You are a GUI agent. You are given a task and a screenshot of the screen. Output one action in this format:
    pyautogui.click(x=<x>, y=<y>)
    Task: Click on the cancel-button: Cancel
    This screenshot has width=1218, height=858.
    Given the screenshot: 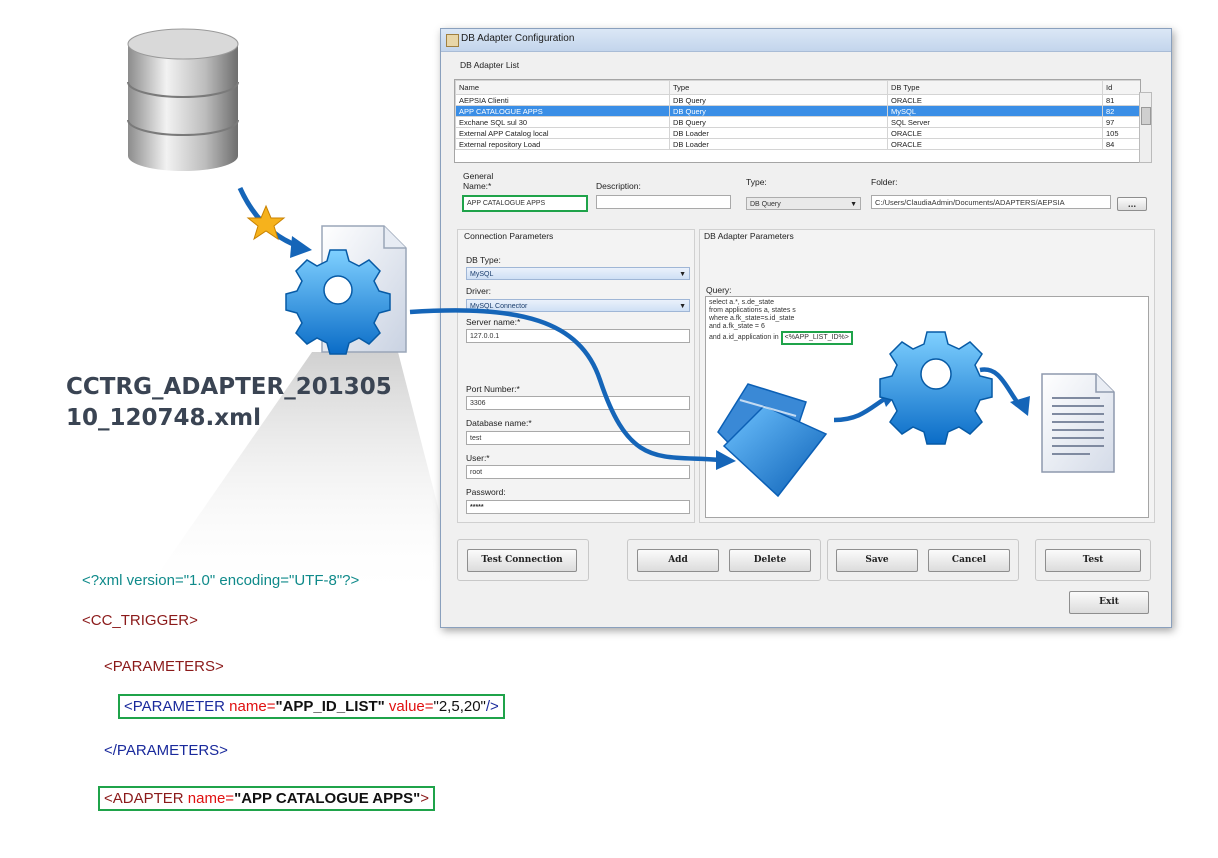 What is the action you would take?
    pyautogui.click(x=969, y=560)
    